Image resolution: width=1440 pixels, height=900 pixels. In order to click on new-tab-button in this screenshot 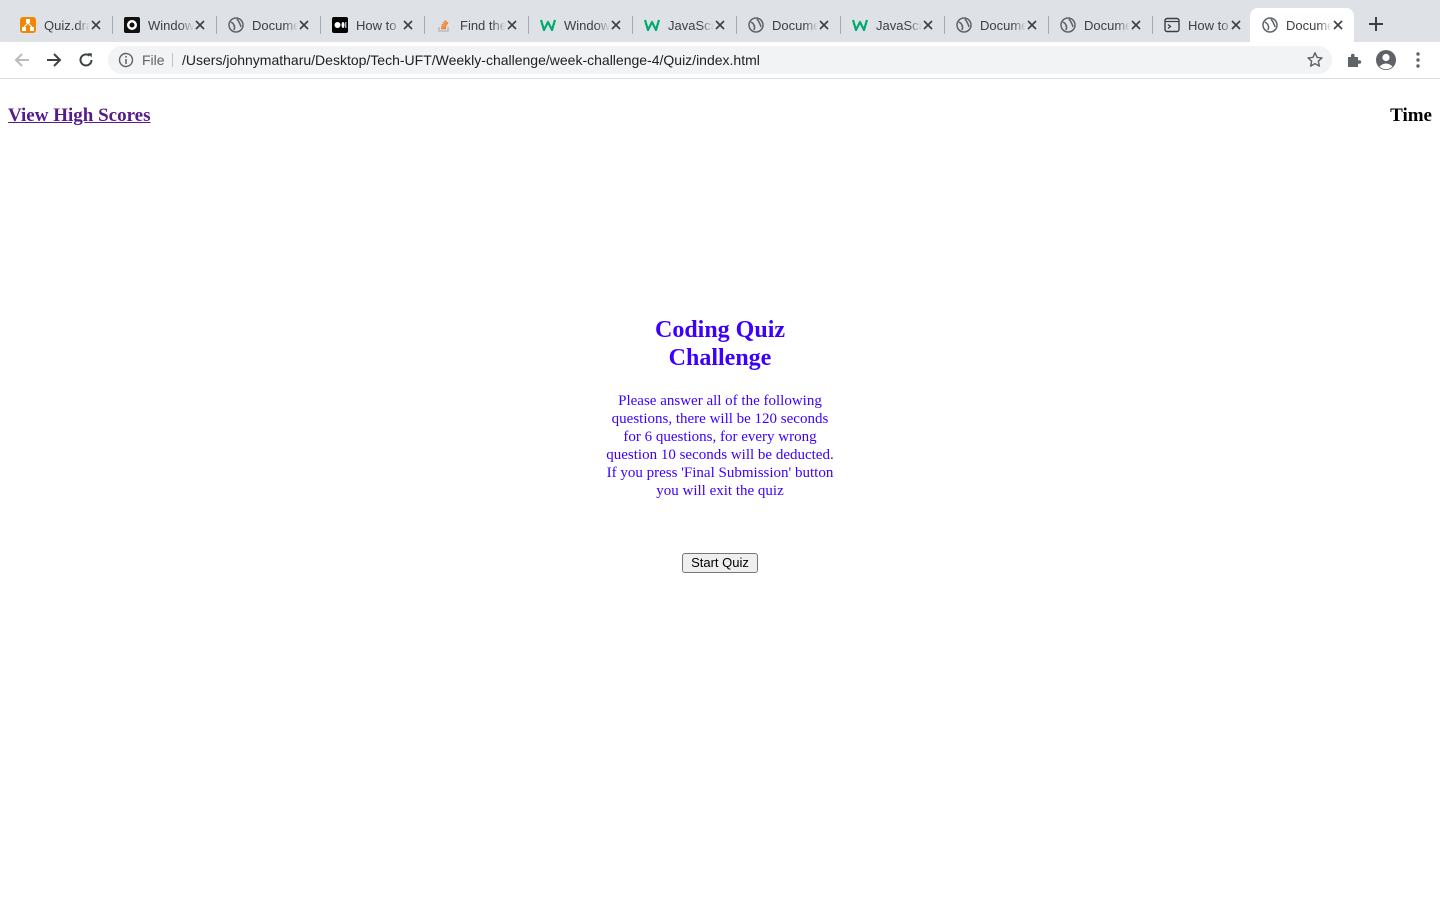, I will do `click(1376, 24)`.